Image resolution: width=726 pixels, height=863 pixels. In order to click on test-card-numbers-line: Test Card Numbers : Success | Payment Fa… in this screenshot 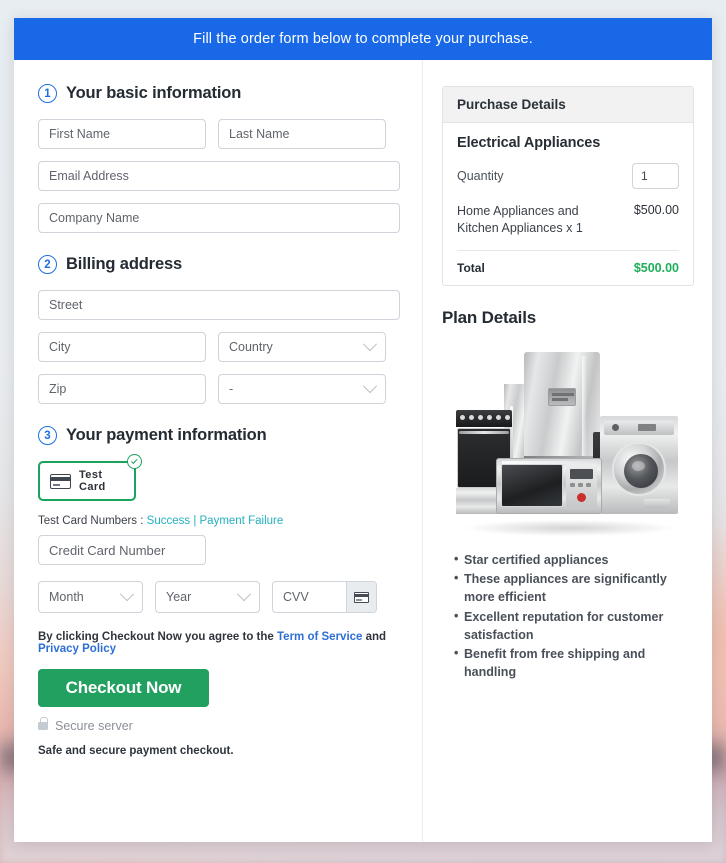, I will do `click(219, 521)`.